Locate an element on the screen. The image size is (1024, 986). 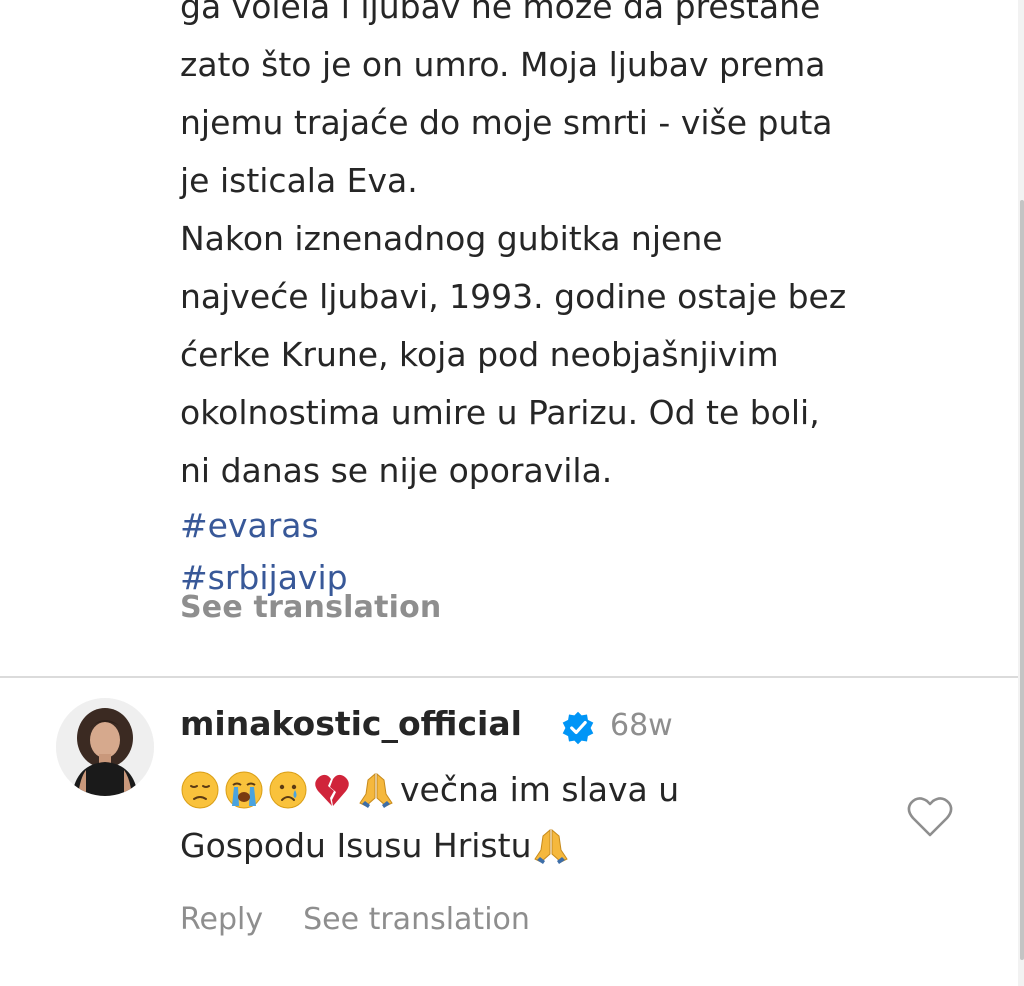
comment-text-line-1: večna im slava u is located at coordinates (540, 789).